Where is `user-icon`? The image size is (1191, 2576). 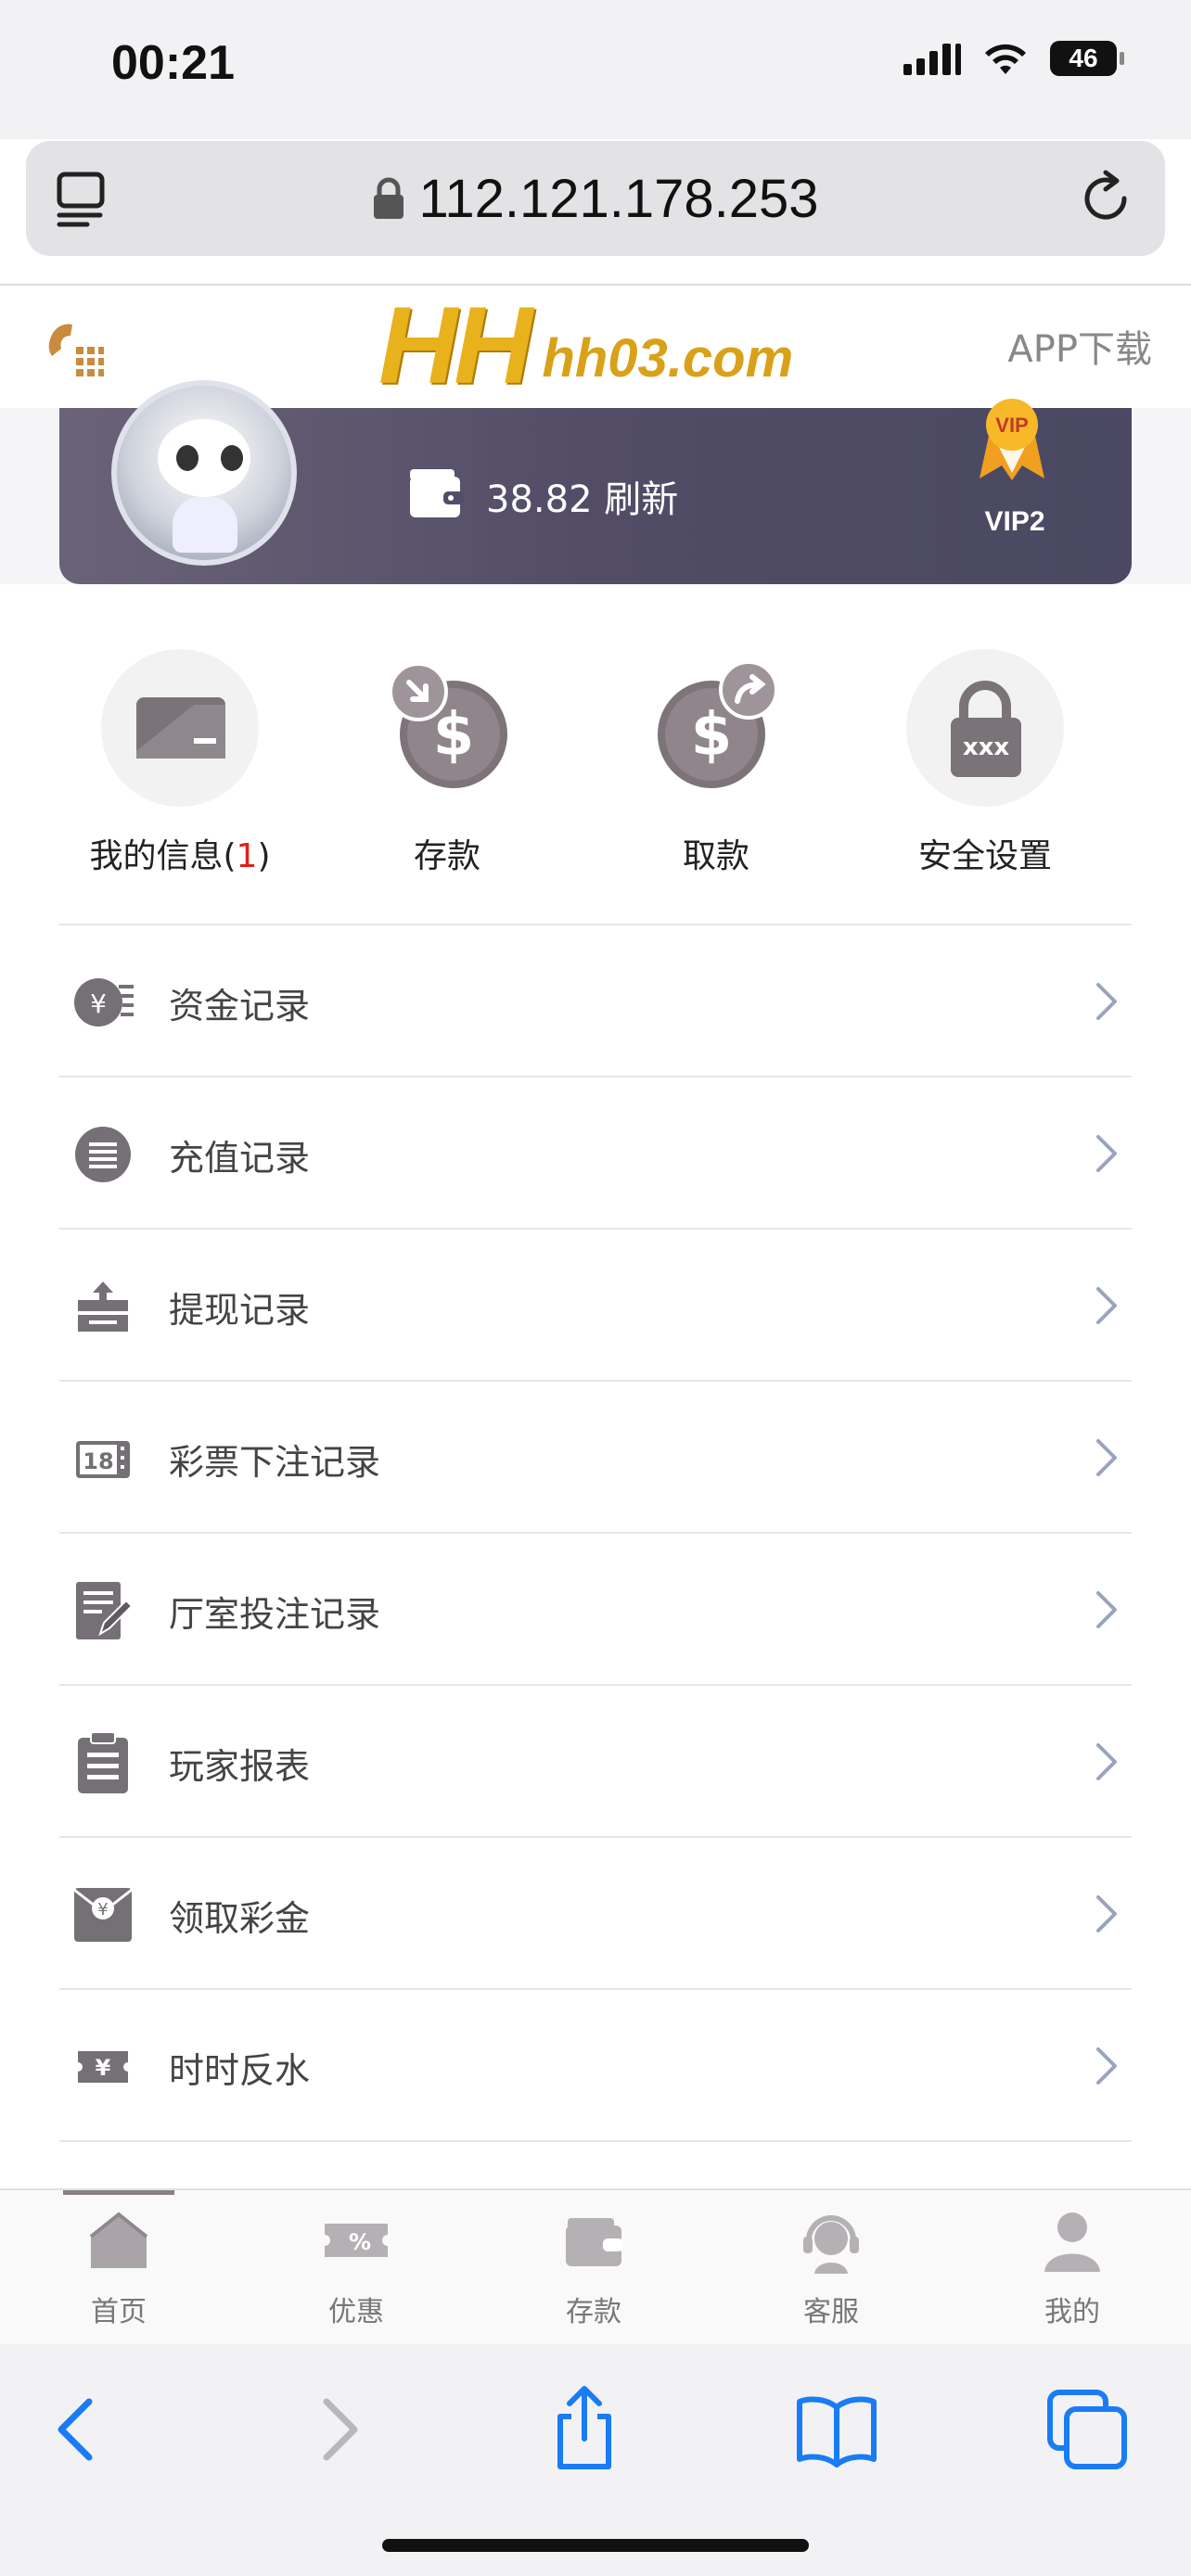 user-icon is located at coordinates (1072, 2243).